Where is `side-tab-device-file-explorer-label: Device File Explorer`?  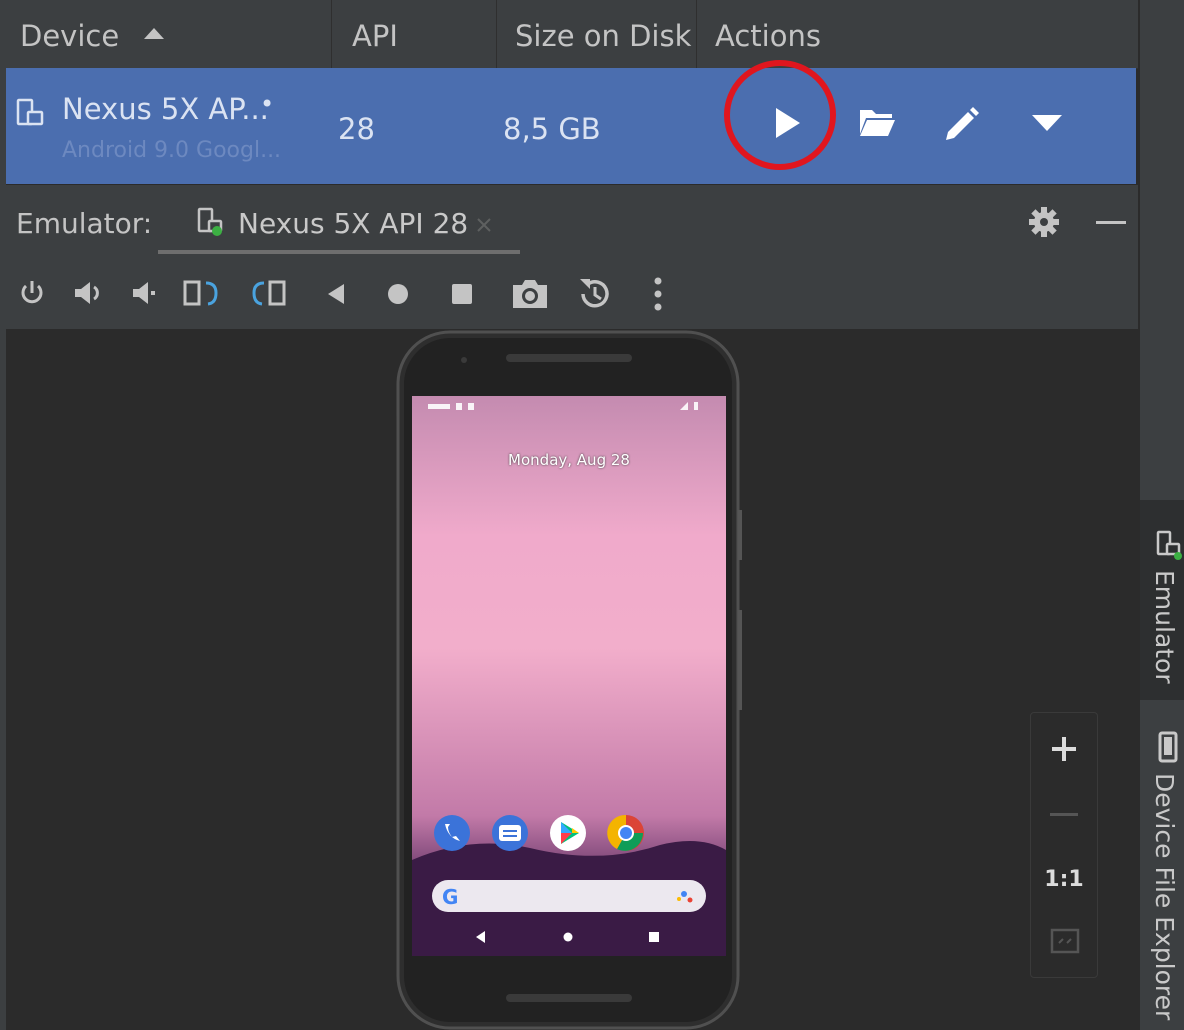 side-tab-device-file-explorer-label: Device File Explorer is located at coordinates (1164, 897).